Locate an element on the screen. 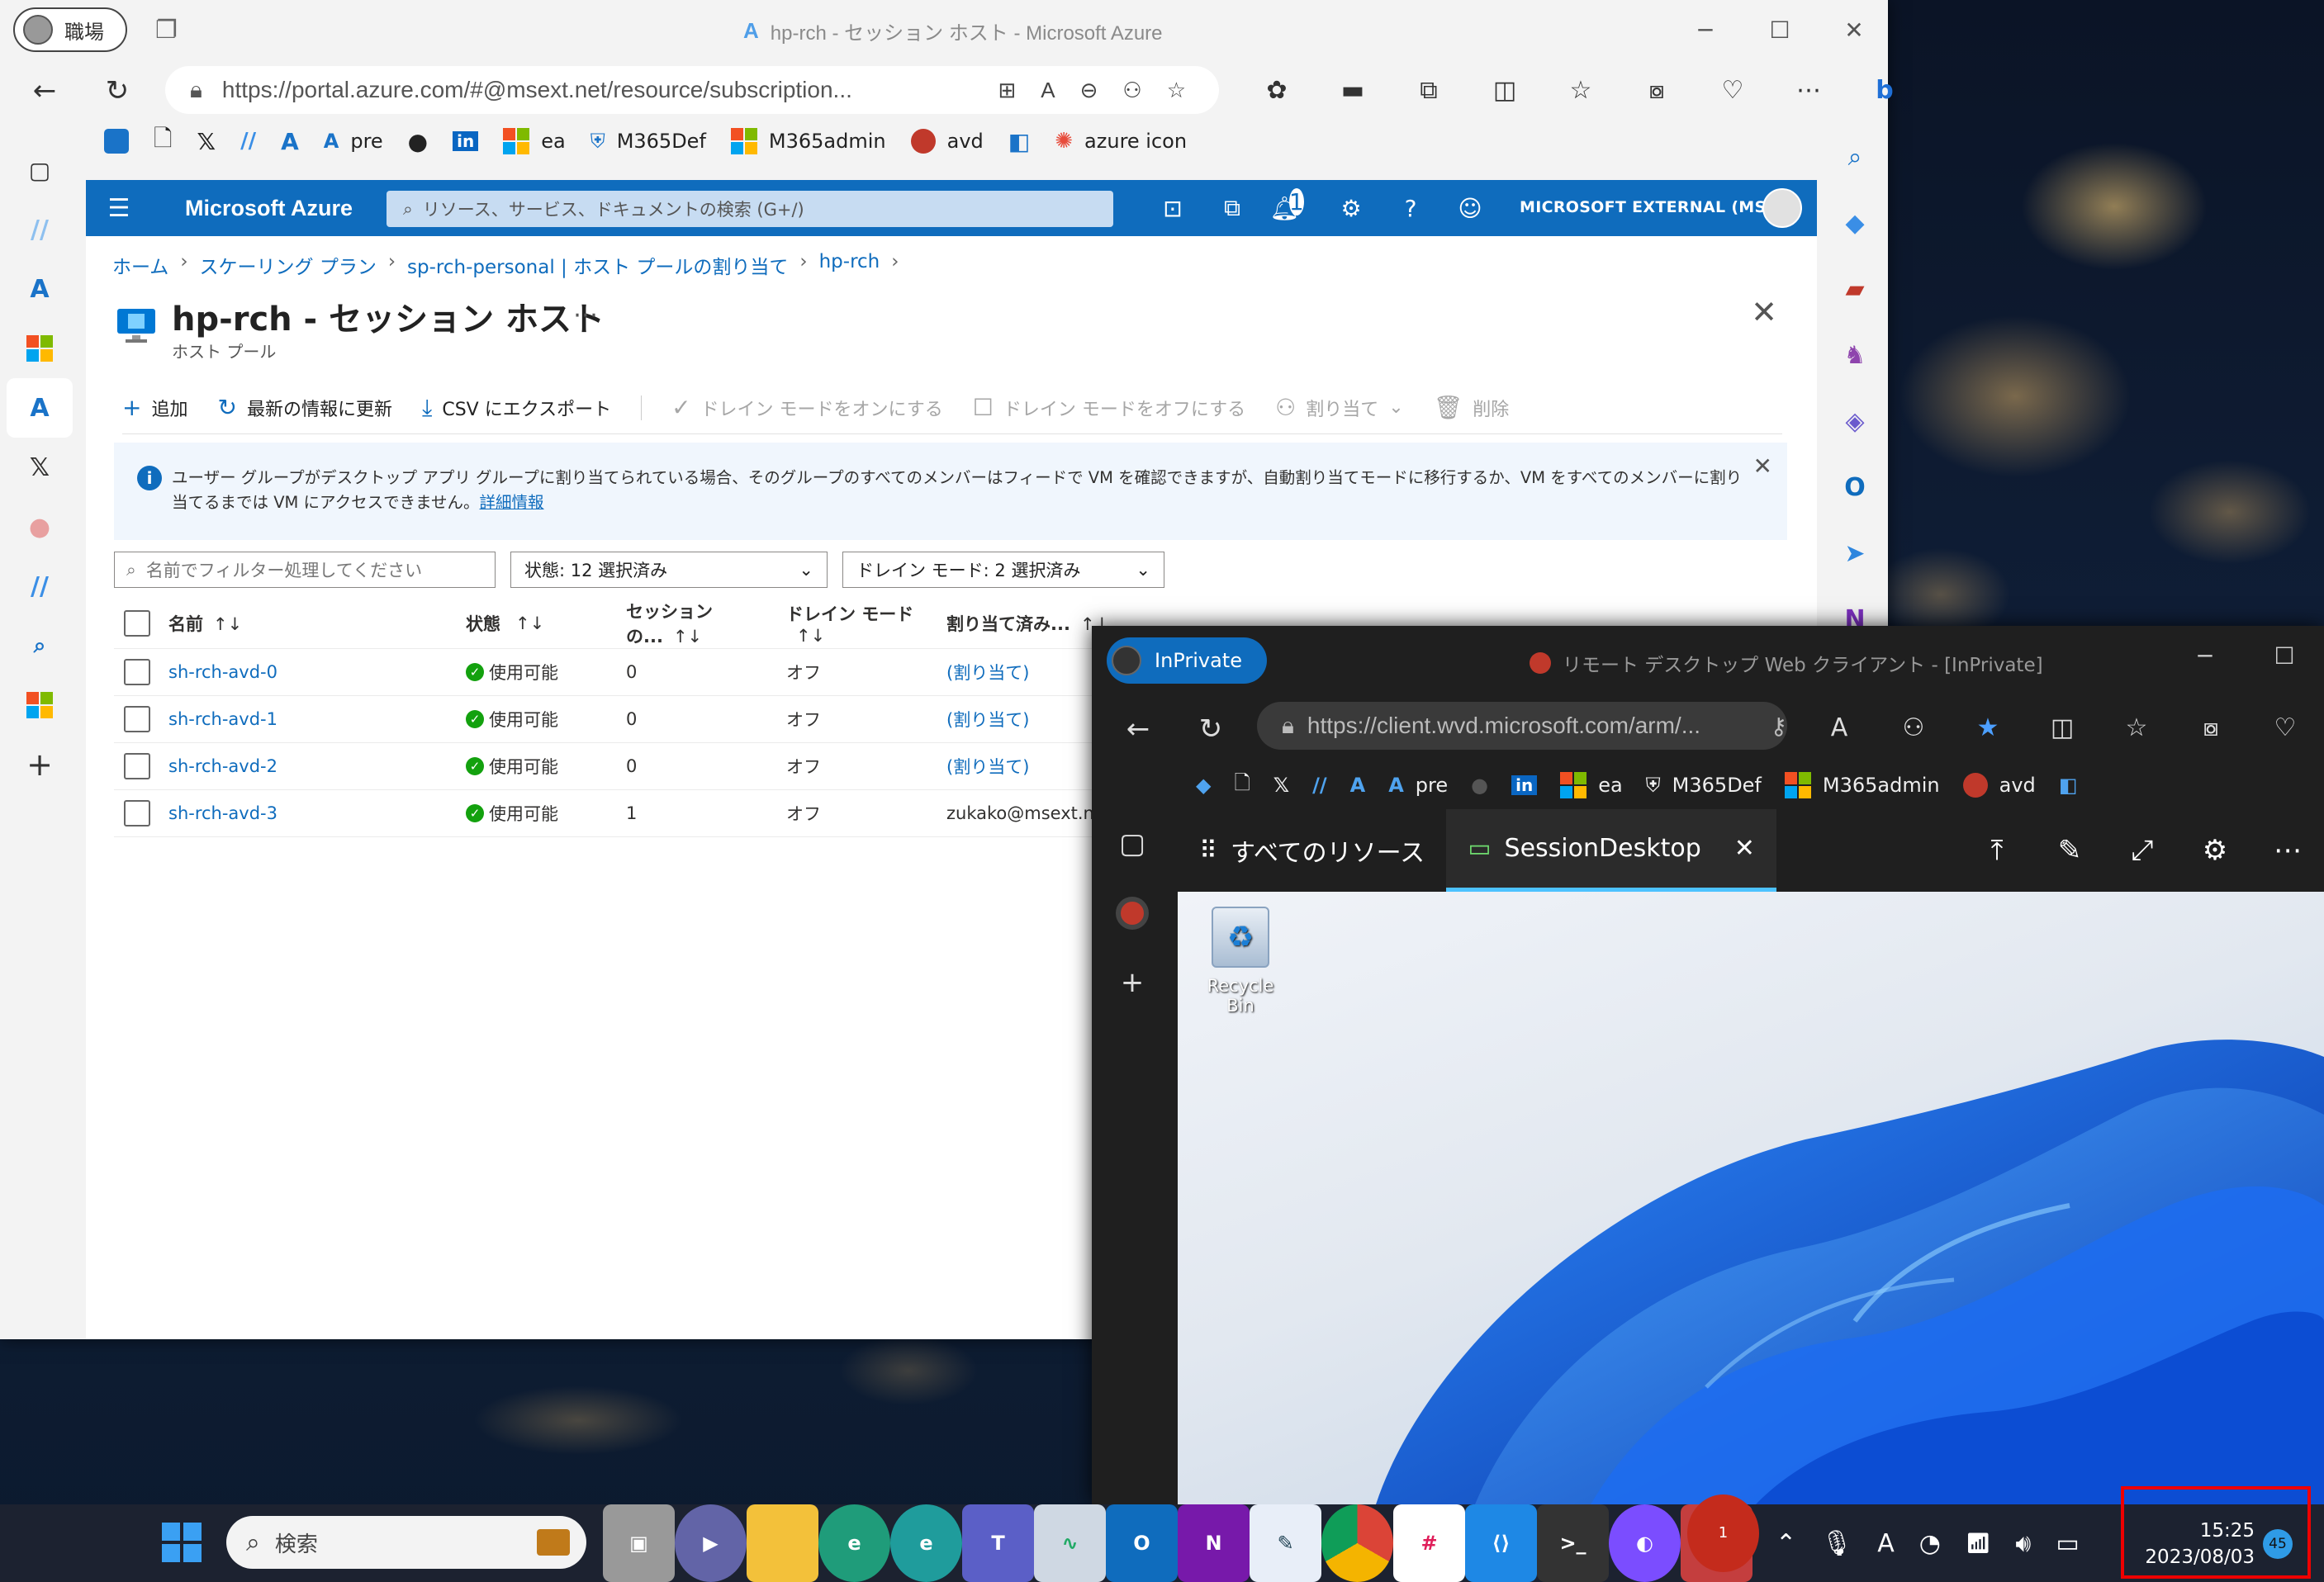 This screenshot has width=2324, height=1582. copilot-icon: b is located at coordinates (1885, 90).